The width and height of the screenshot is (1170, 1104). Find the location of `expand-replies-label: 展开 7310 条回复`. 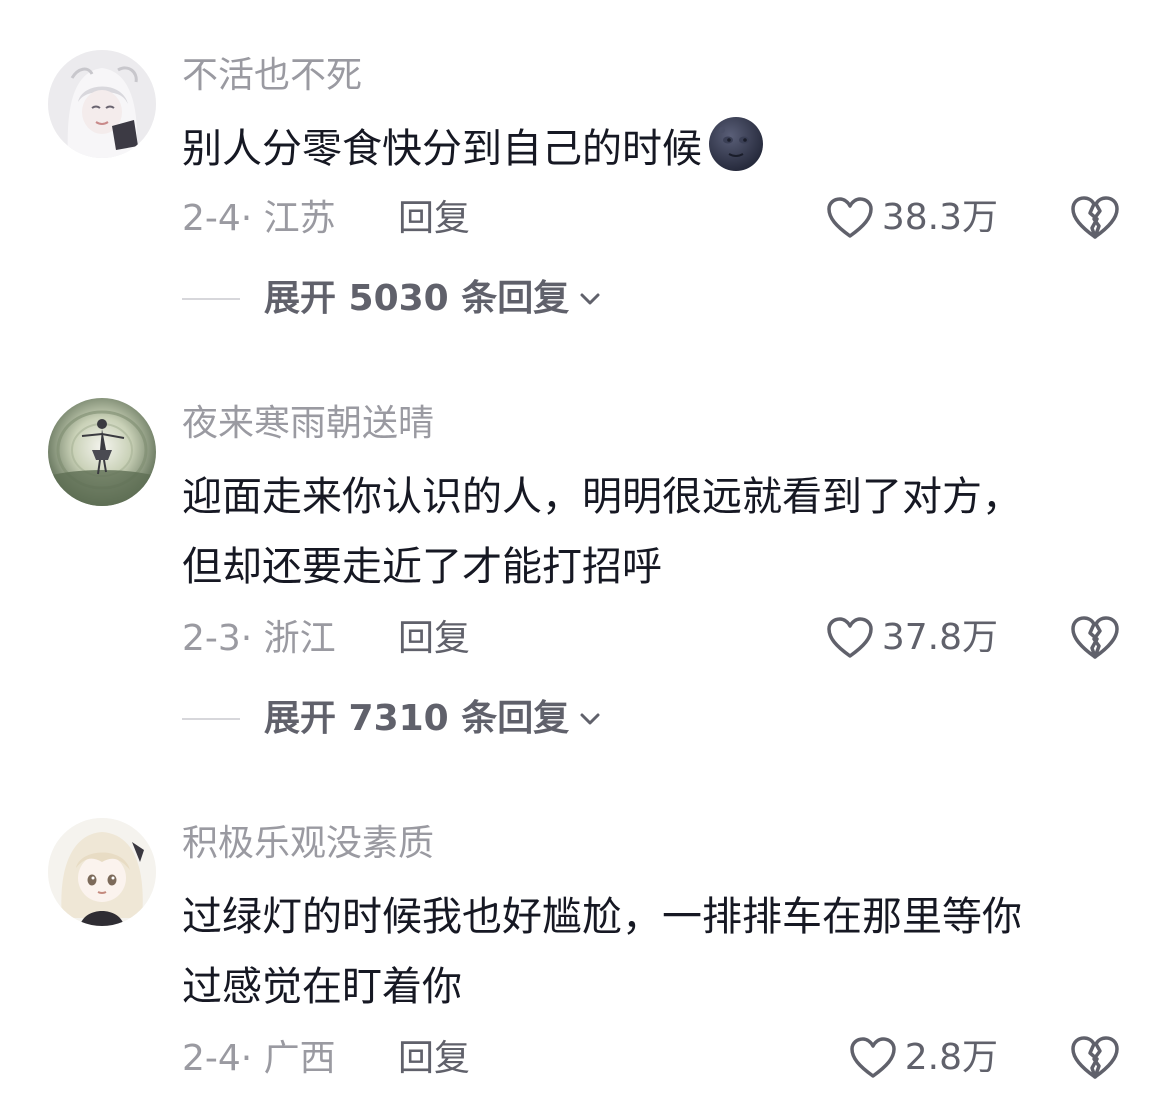

expand-replies-label: 展开 7310 条回复 is located at coordinates (416, 719).